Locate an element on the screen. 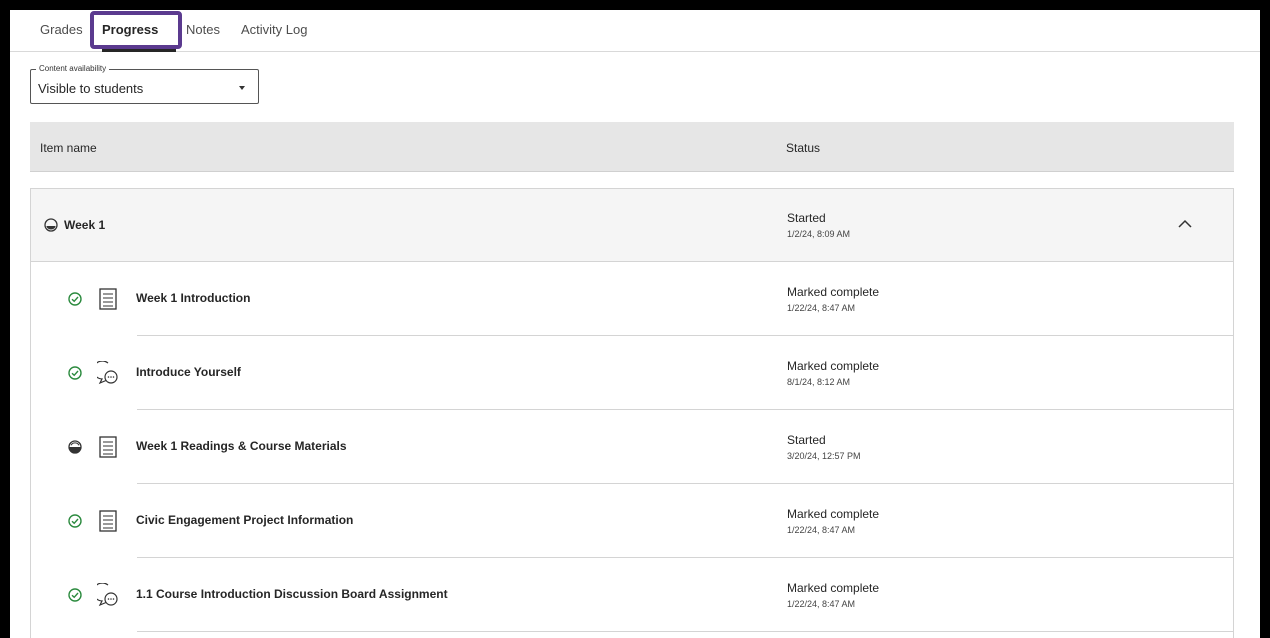  item-title: Week 1 Introduction is located at coordinates (193, 298).